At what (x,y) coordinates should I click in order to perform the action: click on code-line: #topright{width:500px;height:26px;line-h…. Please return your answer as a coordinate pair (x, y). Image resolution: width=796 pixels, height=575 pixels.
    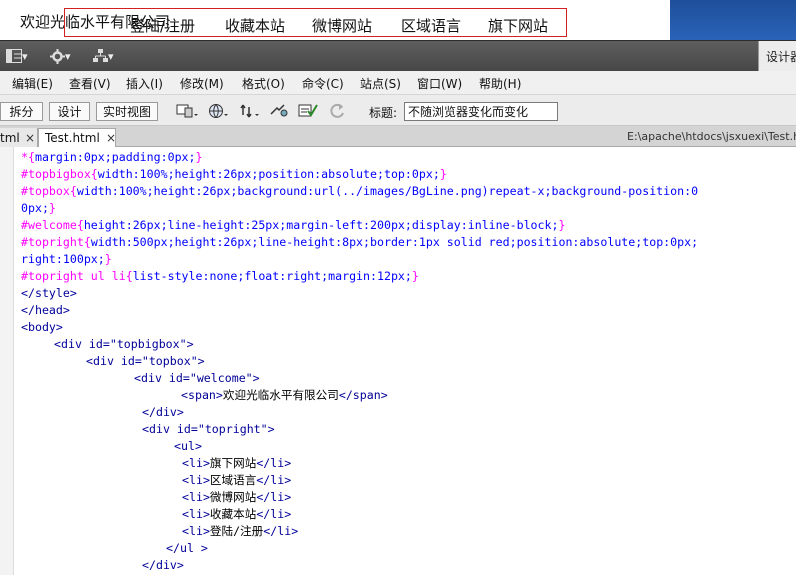
    Looking at the image, I should click on (360, 242).